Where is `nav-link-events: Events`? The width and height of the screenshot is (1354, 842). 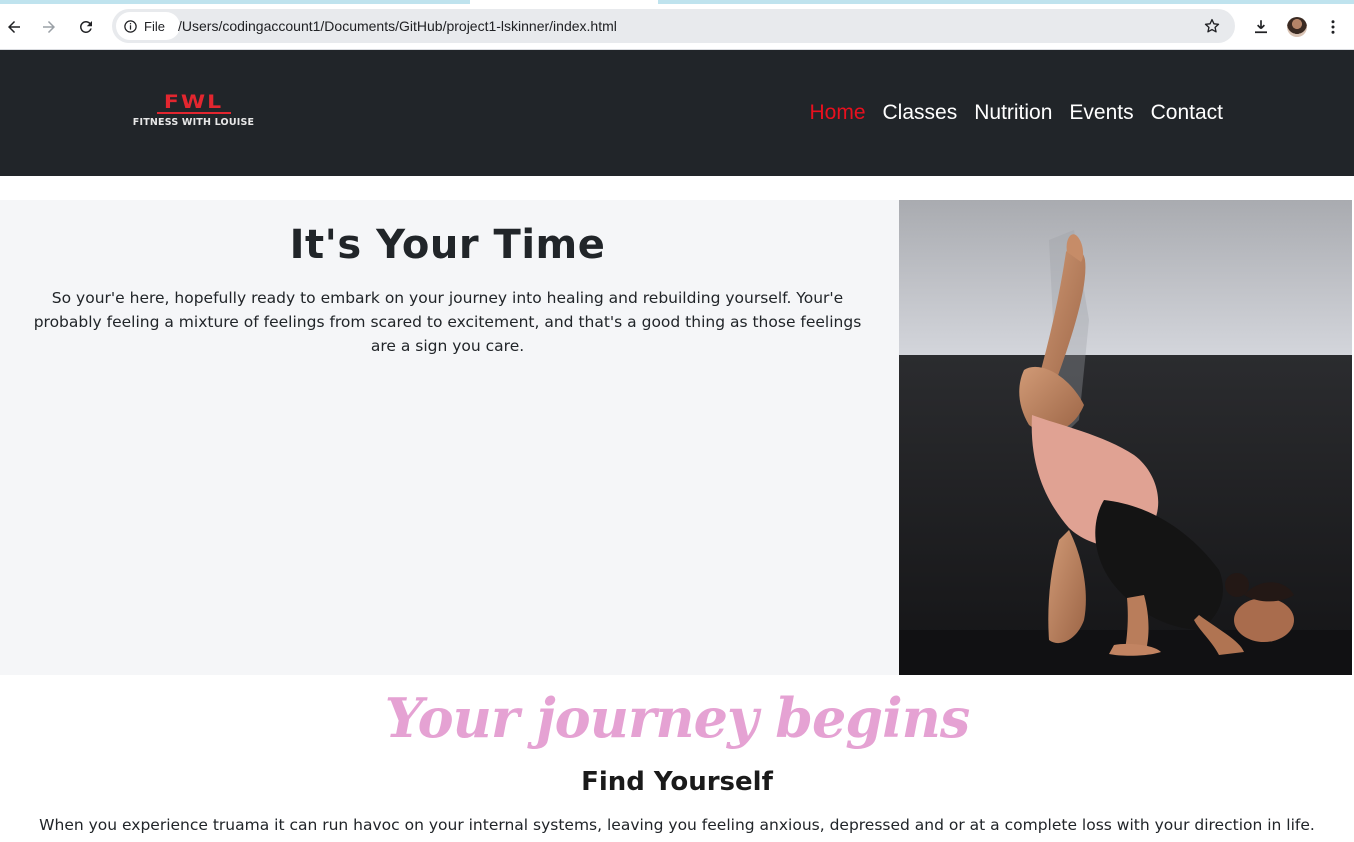 nav-link-events: Events is located at coordinates (1101, 113).